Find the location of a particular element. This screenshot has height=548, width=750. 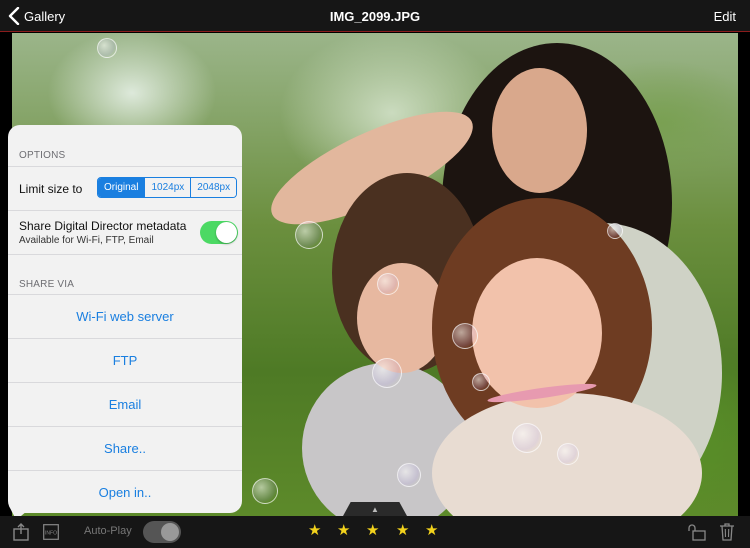

filmstrip-handle: ▲ is located at coordinates (375, 509).